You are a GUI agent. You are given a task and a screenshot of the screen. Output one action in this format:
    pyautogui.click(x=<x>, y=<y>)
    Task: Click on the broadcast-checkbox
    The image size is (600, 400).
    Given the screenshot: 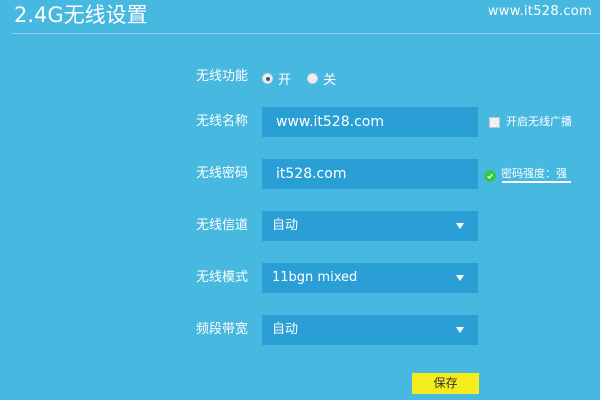 What is the action you would take?
    pyautogui.click(x=494, y=122)
    